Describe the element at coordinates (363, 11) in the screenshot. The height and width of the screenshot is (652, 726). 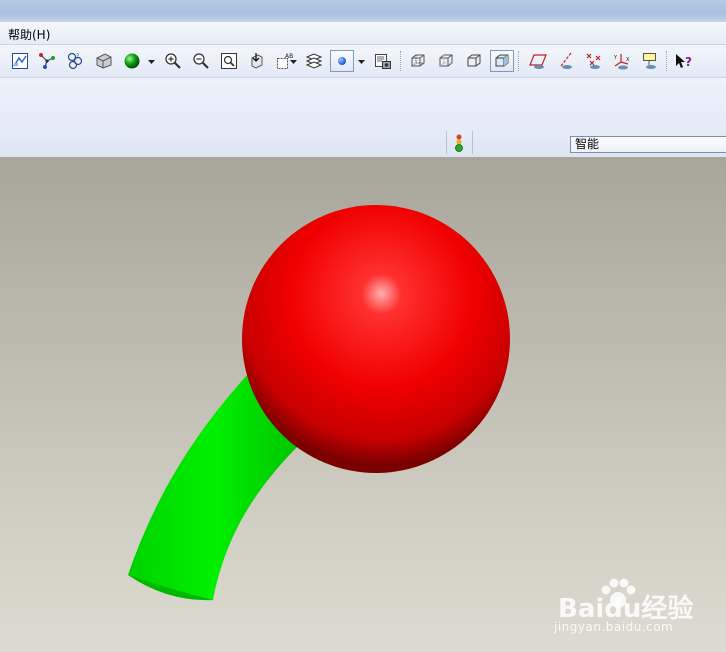
I see `window-title-bar` at that location.